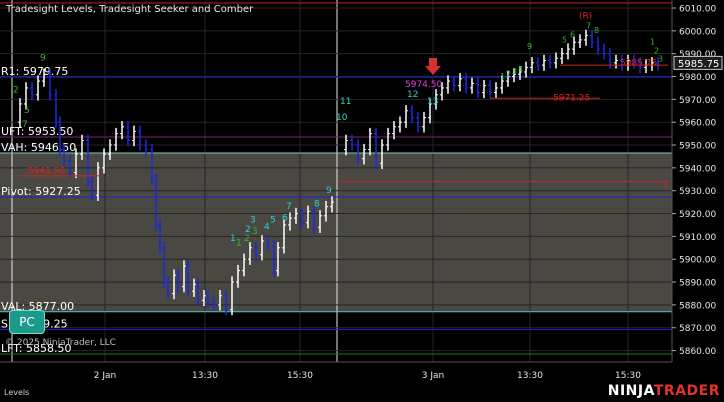 This screenshot has width=724, height=402. I want to click on copyright-text: © 2025 NinjaTrader, LLC, so click(60, 343).